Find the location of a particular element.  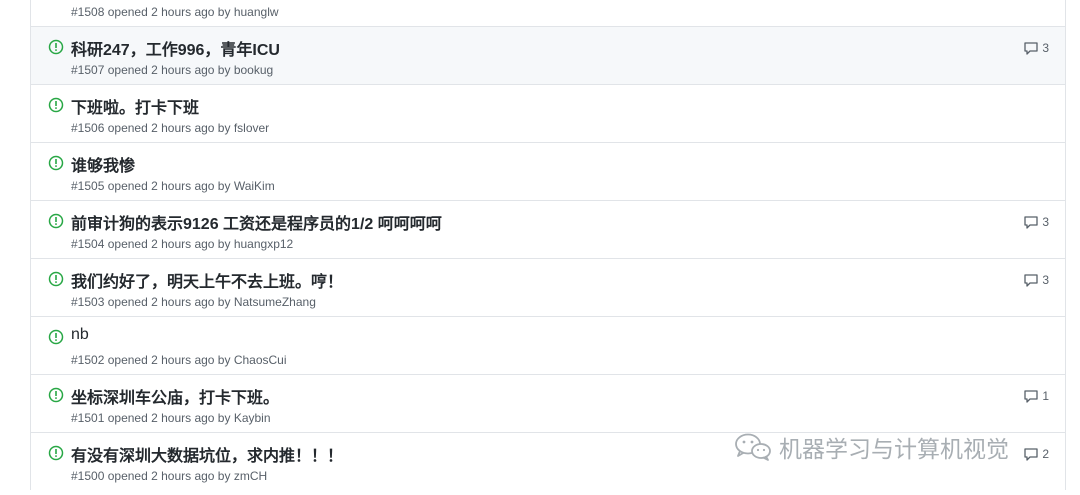

issue-meta: #1503 opened 2 hours ago by NatsumeZhang is located at coordinates (193, 302).